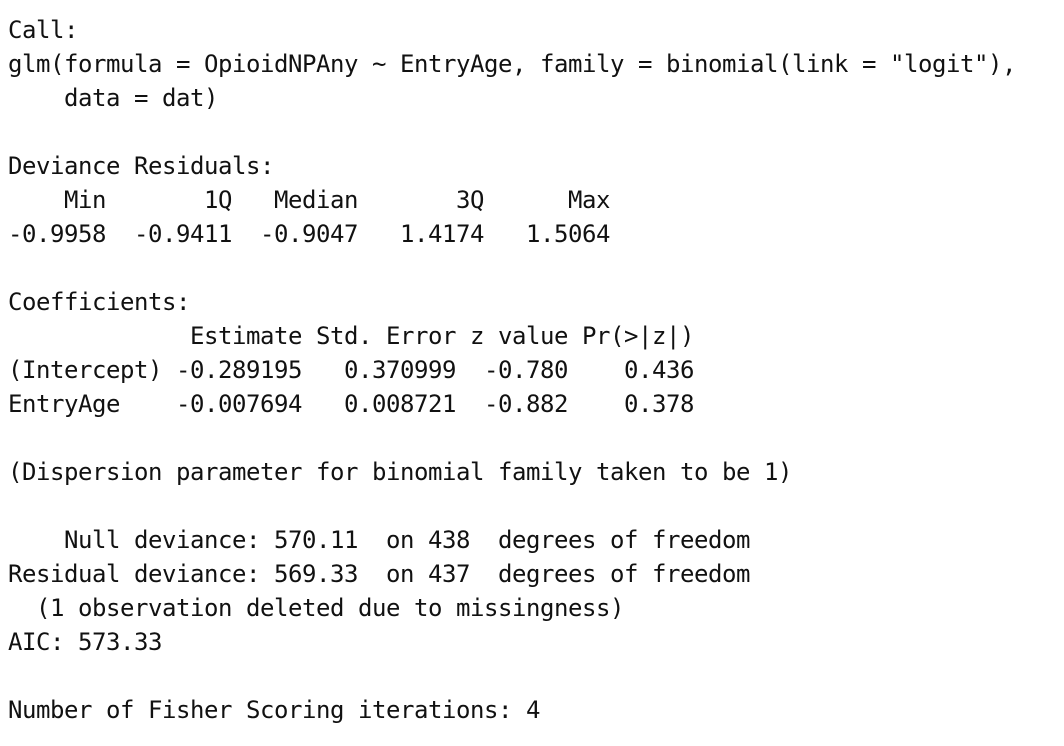 Image resolution: width=1064 pixels, height=746 pixels. I want to click on deviance-residuals-label: Deviance Residuals:, so click(141, 166).